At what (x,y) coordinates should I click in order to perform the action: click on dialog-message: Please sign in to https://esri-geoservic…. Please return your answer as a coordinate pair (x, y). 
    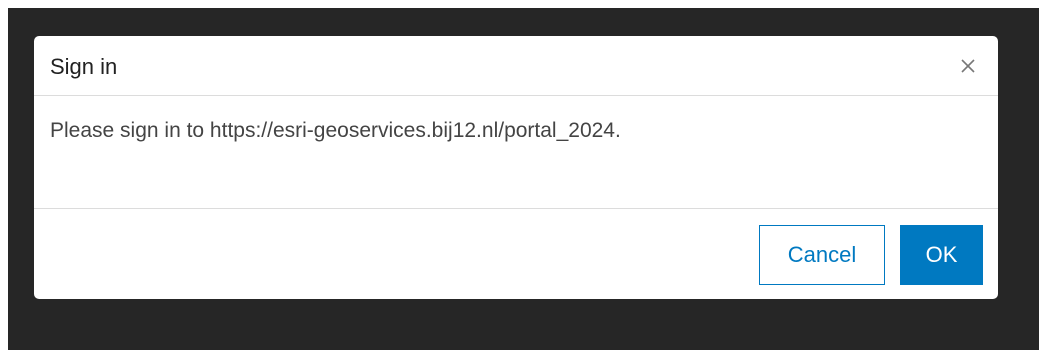
    Looking at the image, I should click on (335, 130).